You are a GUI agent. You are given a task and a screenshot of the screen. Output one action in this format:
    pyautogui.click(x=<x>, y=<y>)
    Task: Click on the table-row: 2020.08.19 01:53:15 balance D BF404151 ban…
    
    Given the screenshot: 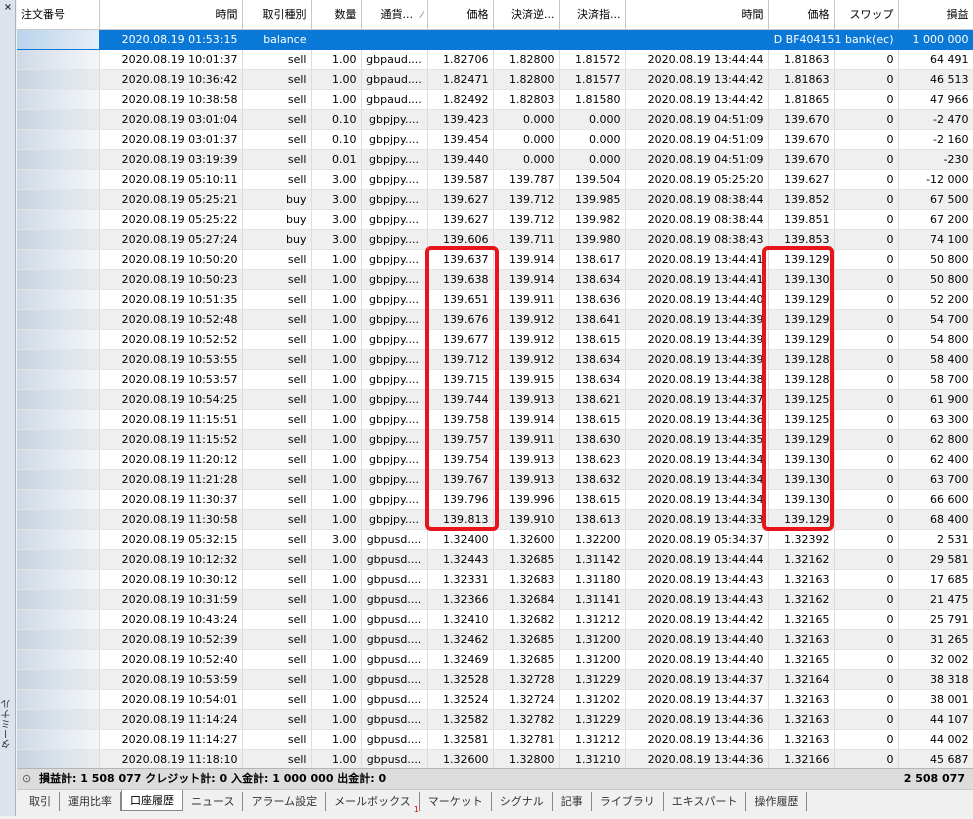 What is the action you would take?
    pyautogui.click(x=495, y=39)
    